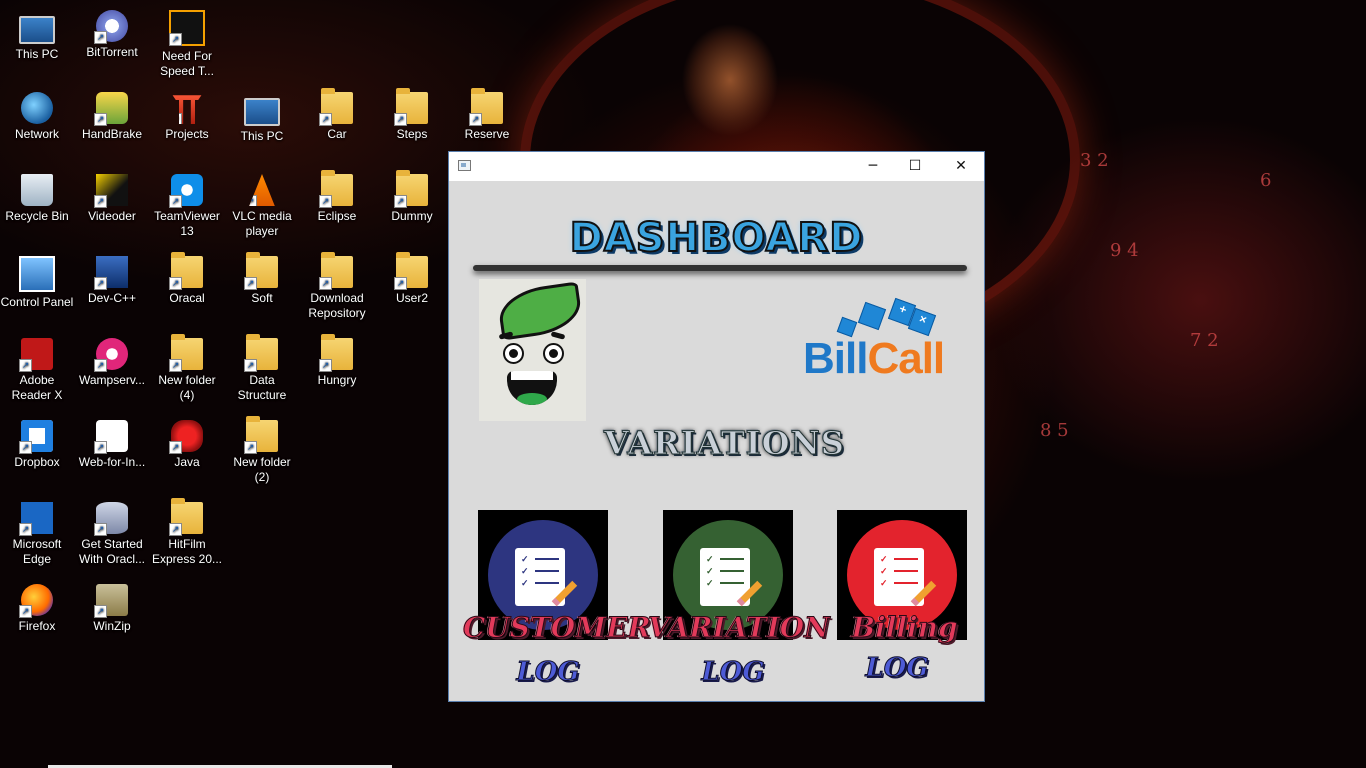 This screenshot has width=1366, height=768. What do you see at coordinates (262, 298) in the screenshot?
I see `desktop-icon-label: Soft` at bounding box center [262, 298].